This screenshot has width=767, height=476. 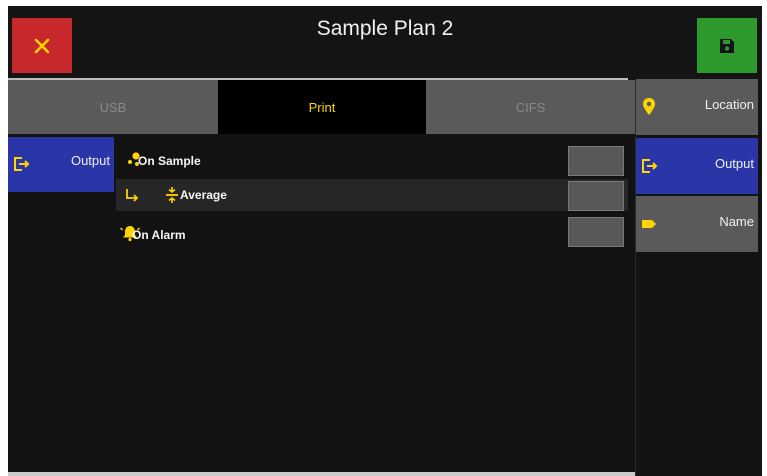 I want to click on location-pin-icon, so click(x=649, y=106).